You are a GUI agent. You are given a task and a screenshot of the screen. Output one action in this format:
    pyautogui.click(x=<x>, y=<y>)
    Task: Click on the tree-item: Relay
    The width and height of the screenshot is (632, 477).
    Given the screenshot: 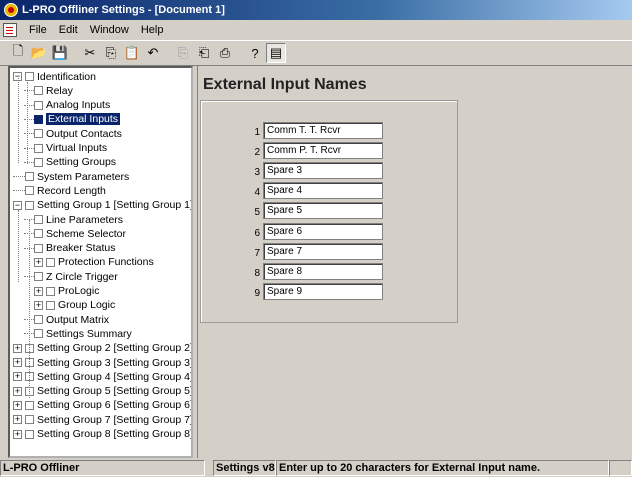 What is the action you would take?
    pyautogui.click(x=48, y=90)
    